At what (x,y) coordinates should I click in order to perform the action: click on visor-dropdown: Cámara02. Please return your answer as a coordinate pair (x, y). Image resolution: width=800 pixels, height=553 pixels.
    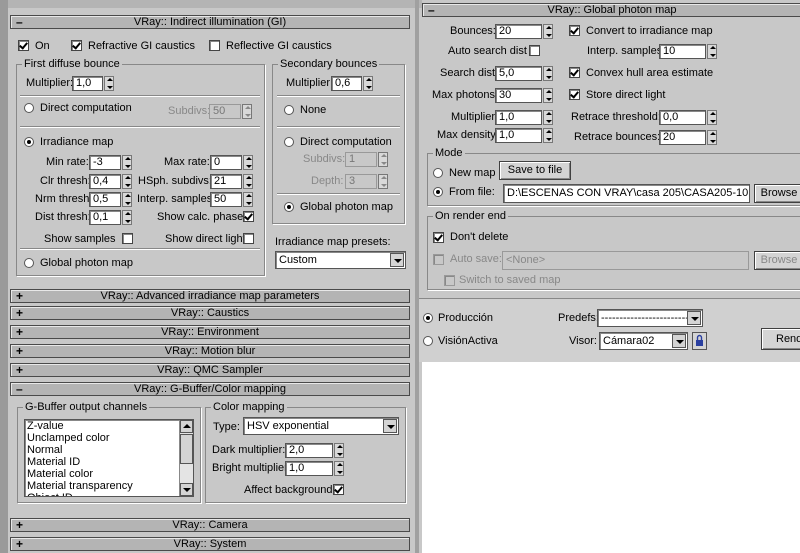
    Looking at the image, I should click on (643, 341).